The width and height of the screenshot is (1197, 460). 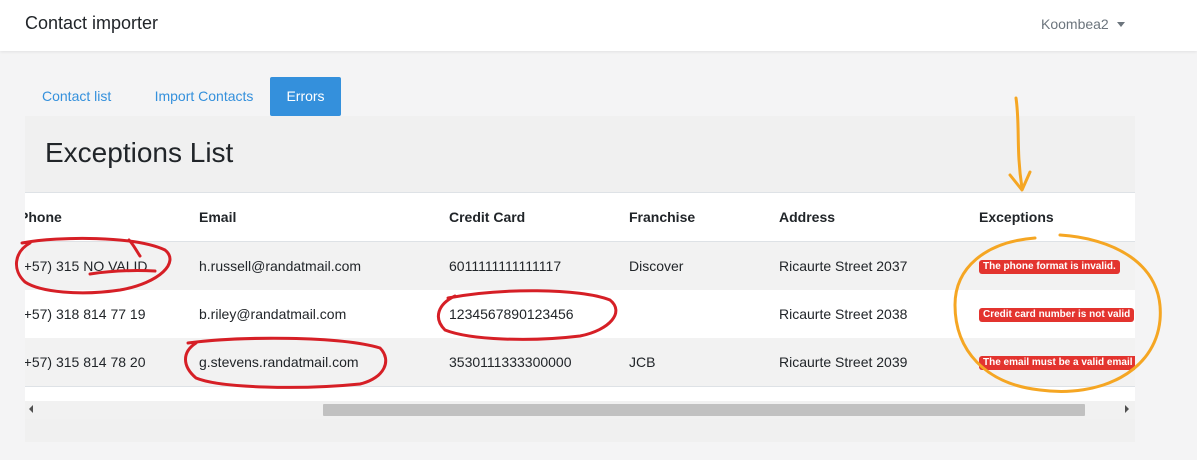 I want to click on cell-phone: (+57) 315 814 78 20, so click(x=85, y=362).